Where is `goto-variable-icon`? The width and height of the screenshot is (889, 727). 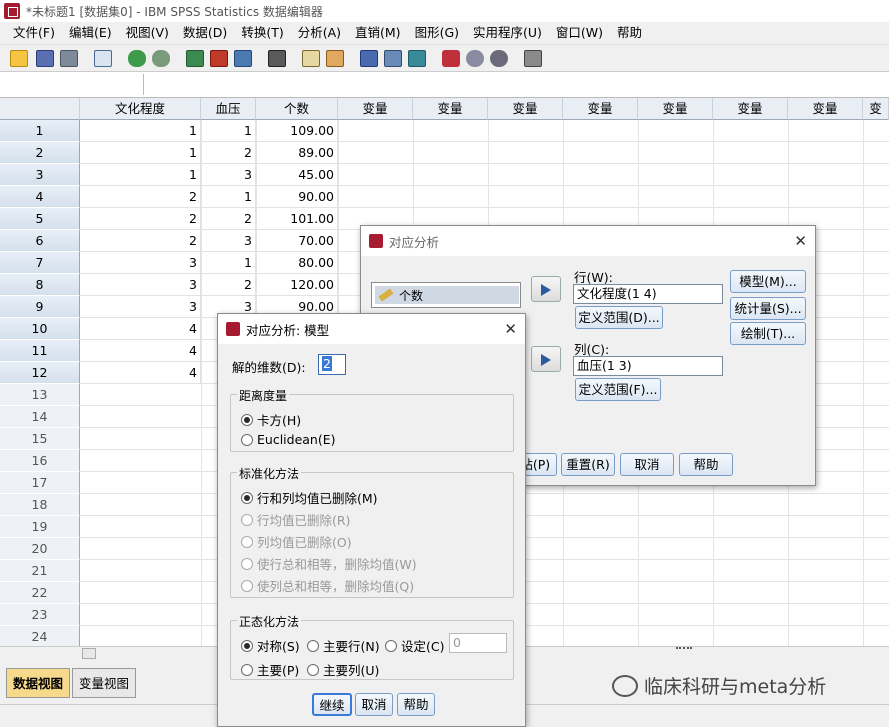
goto-variable-icon is located at coordinates (219, 58).